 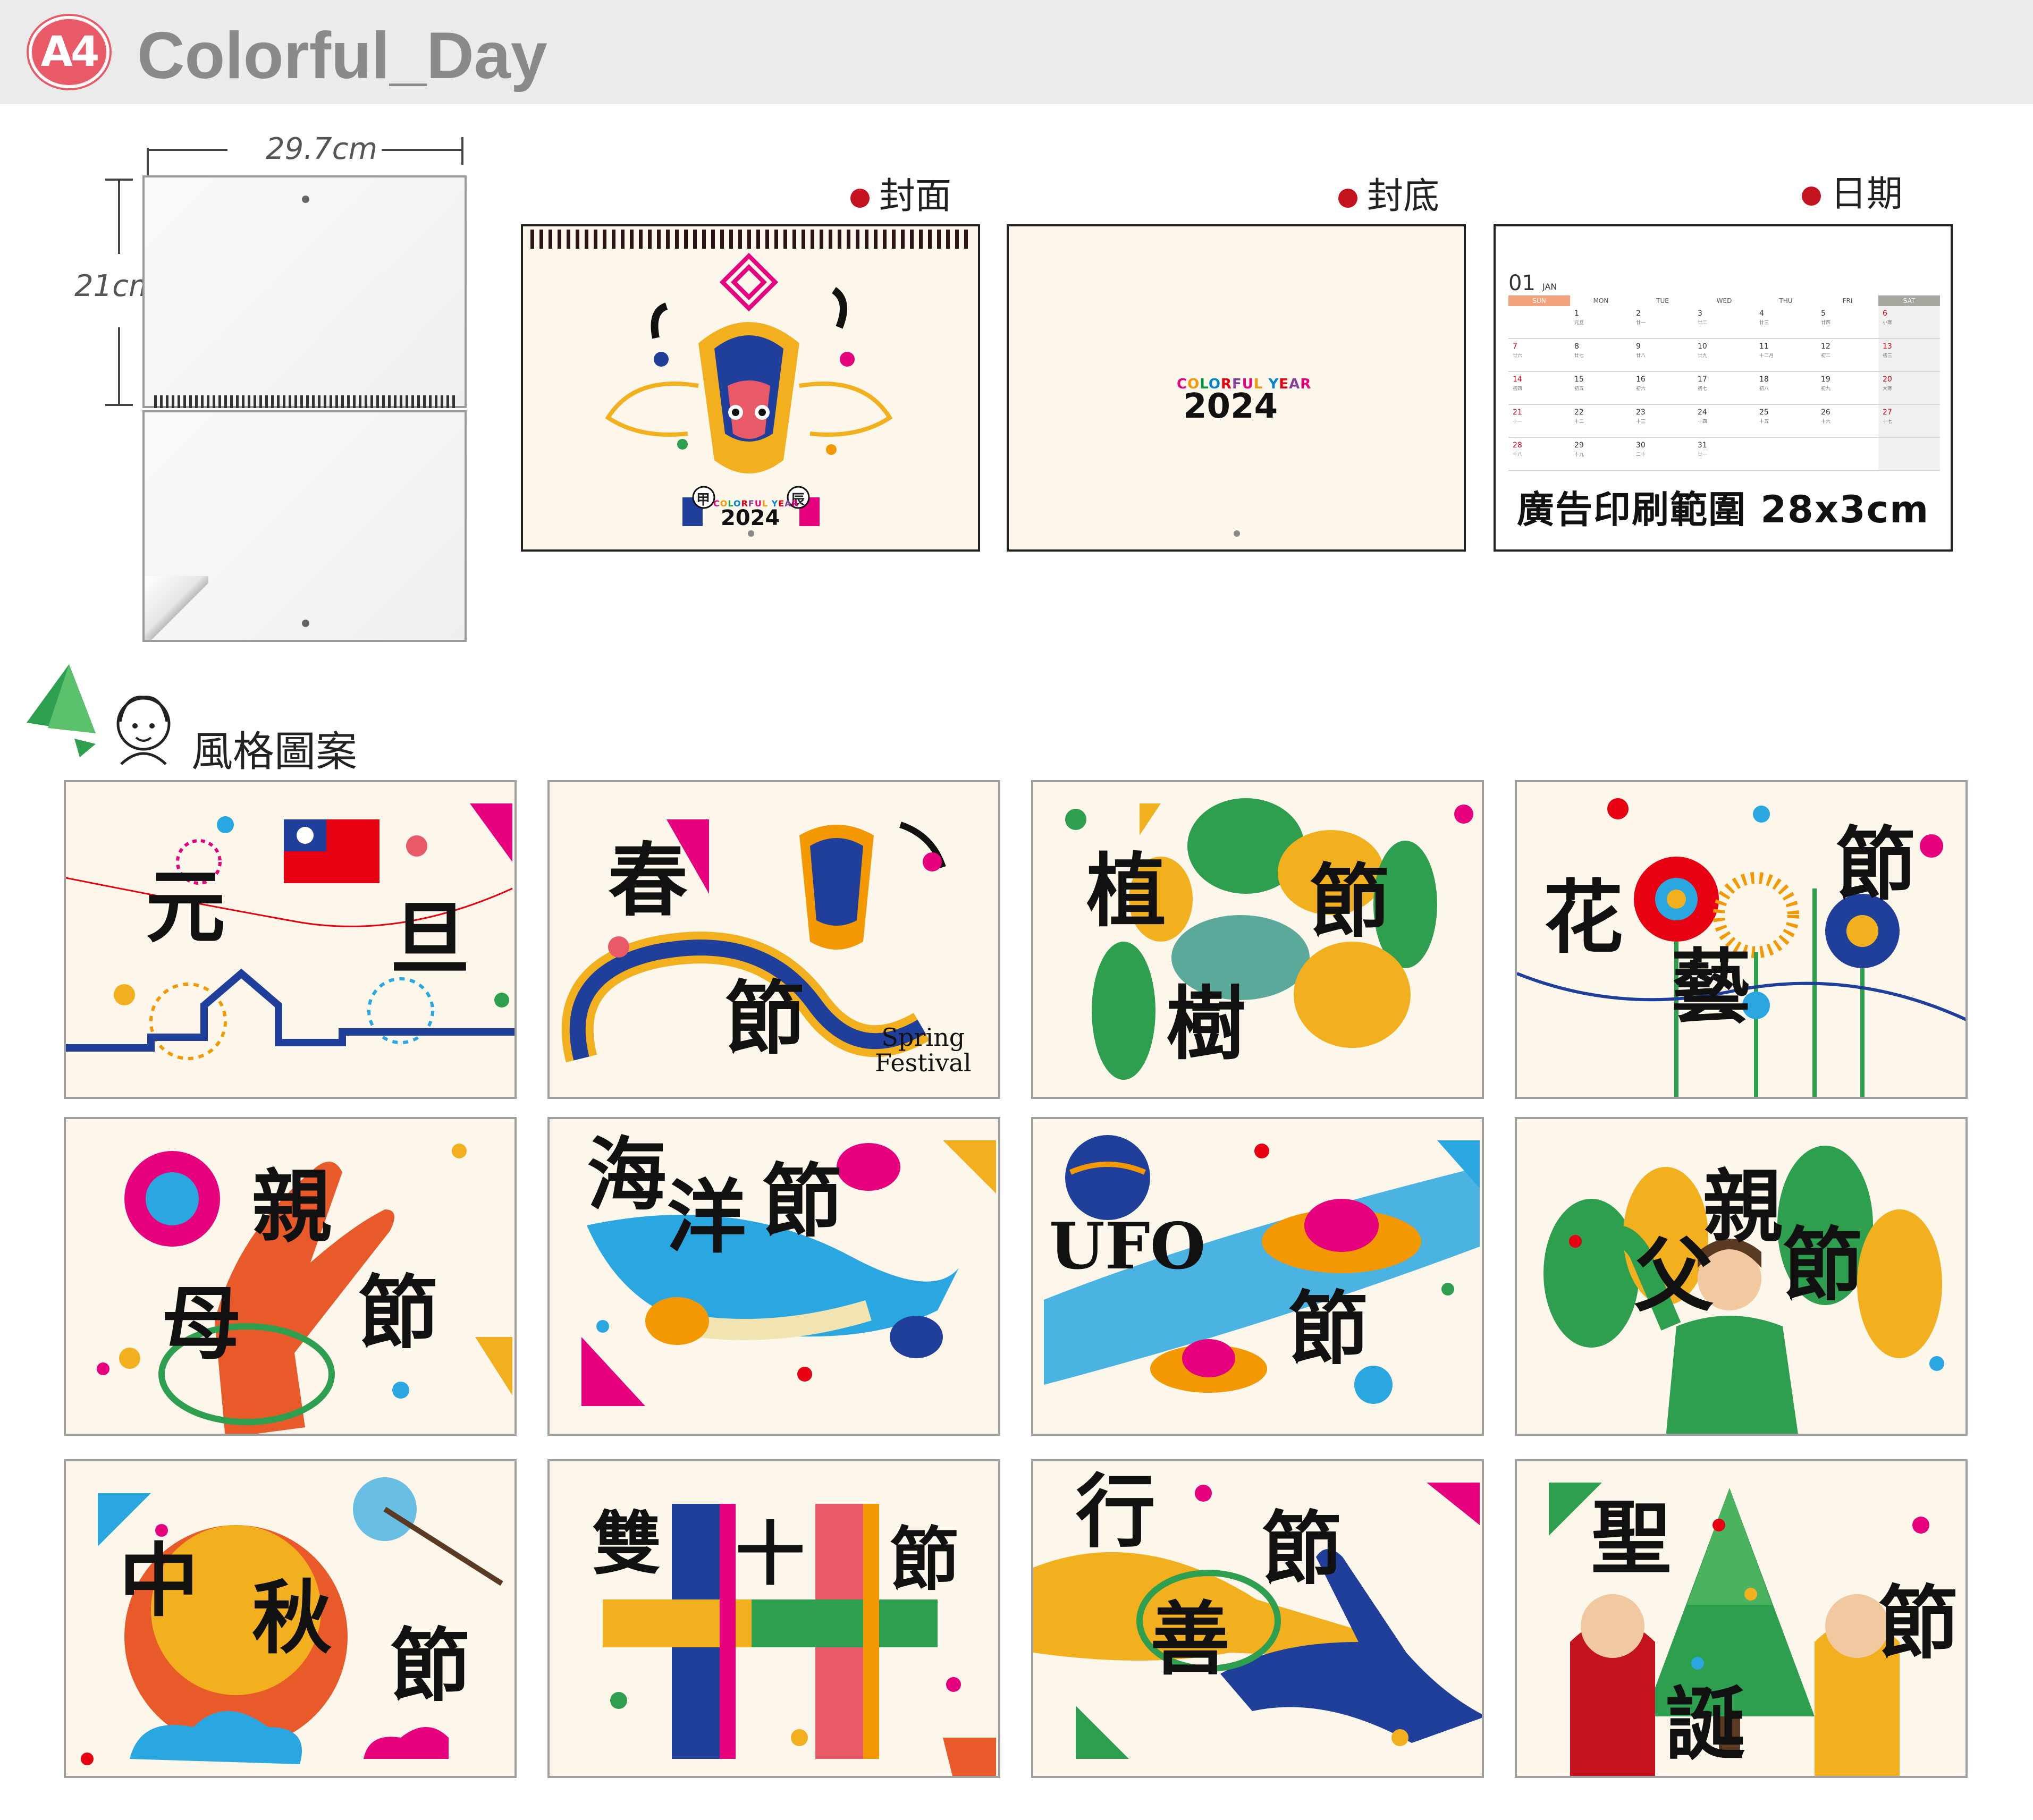 I want to click on day-number: 5, so click(x=1823, y=313).